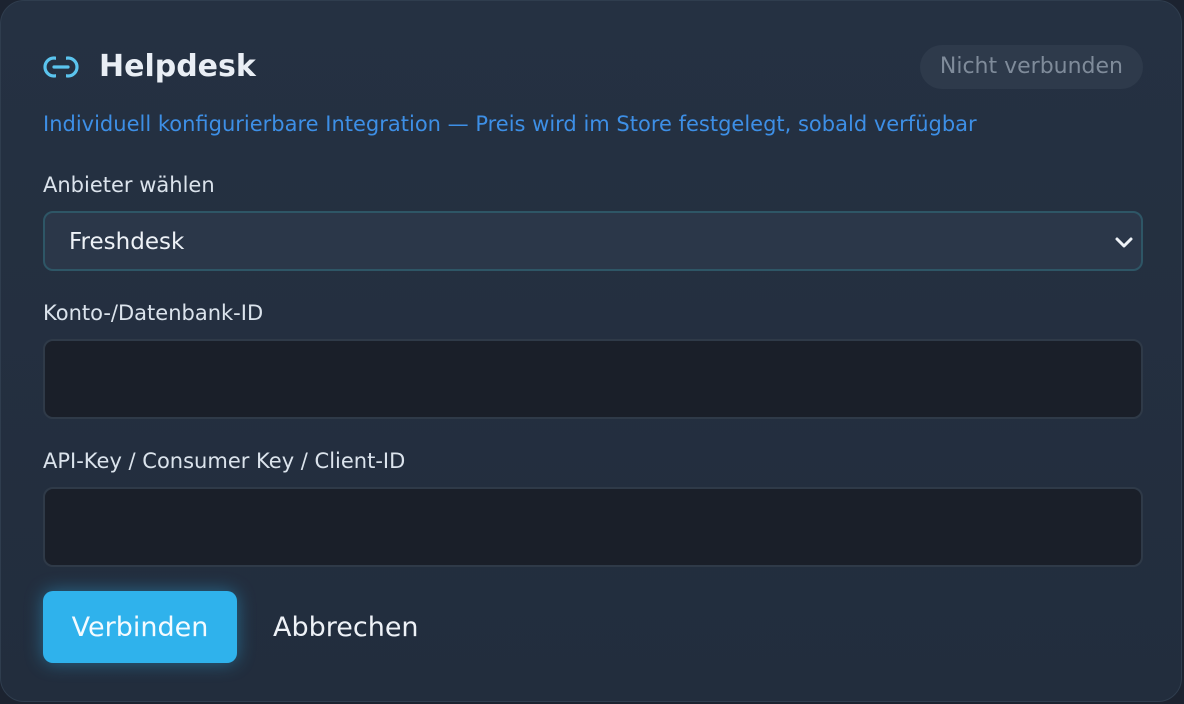 This screenshot has width=1184, height=704. What do you see at coordinates (593, 241) in the screenshot?
I see `provider-select: Freshdesk` at bounding box center [593, 241].